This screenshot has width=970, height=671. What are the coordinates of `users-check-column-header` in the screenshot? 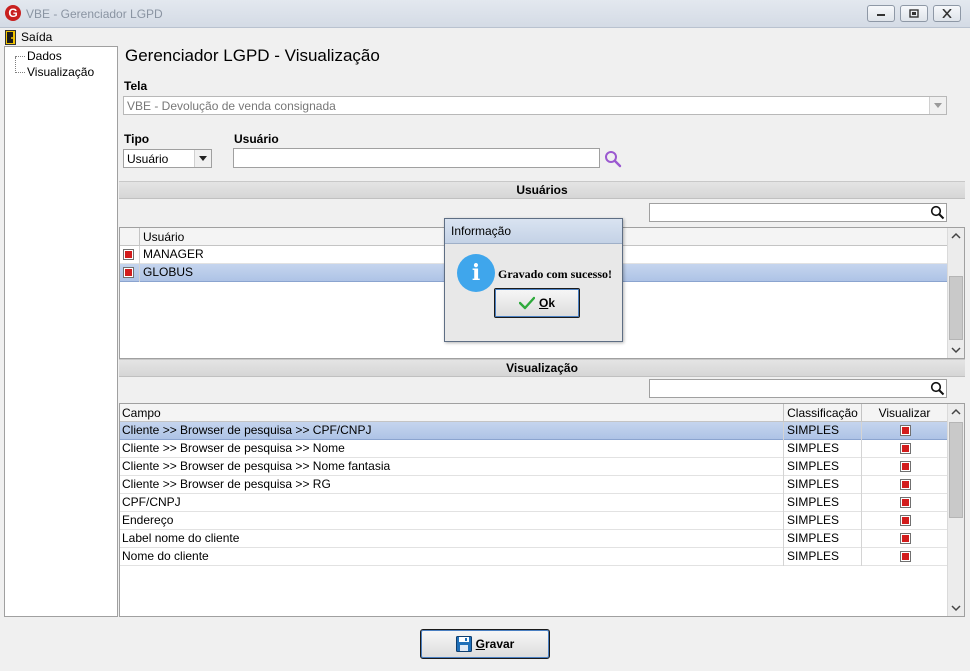 It's located at (130, 237).